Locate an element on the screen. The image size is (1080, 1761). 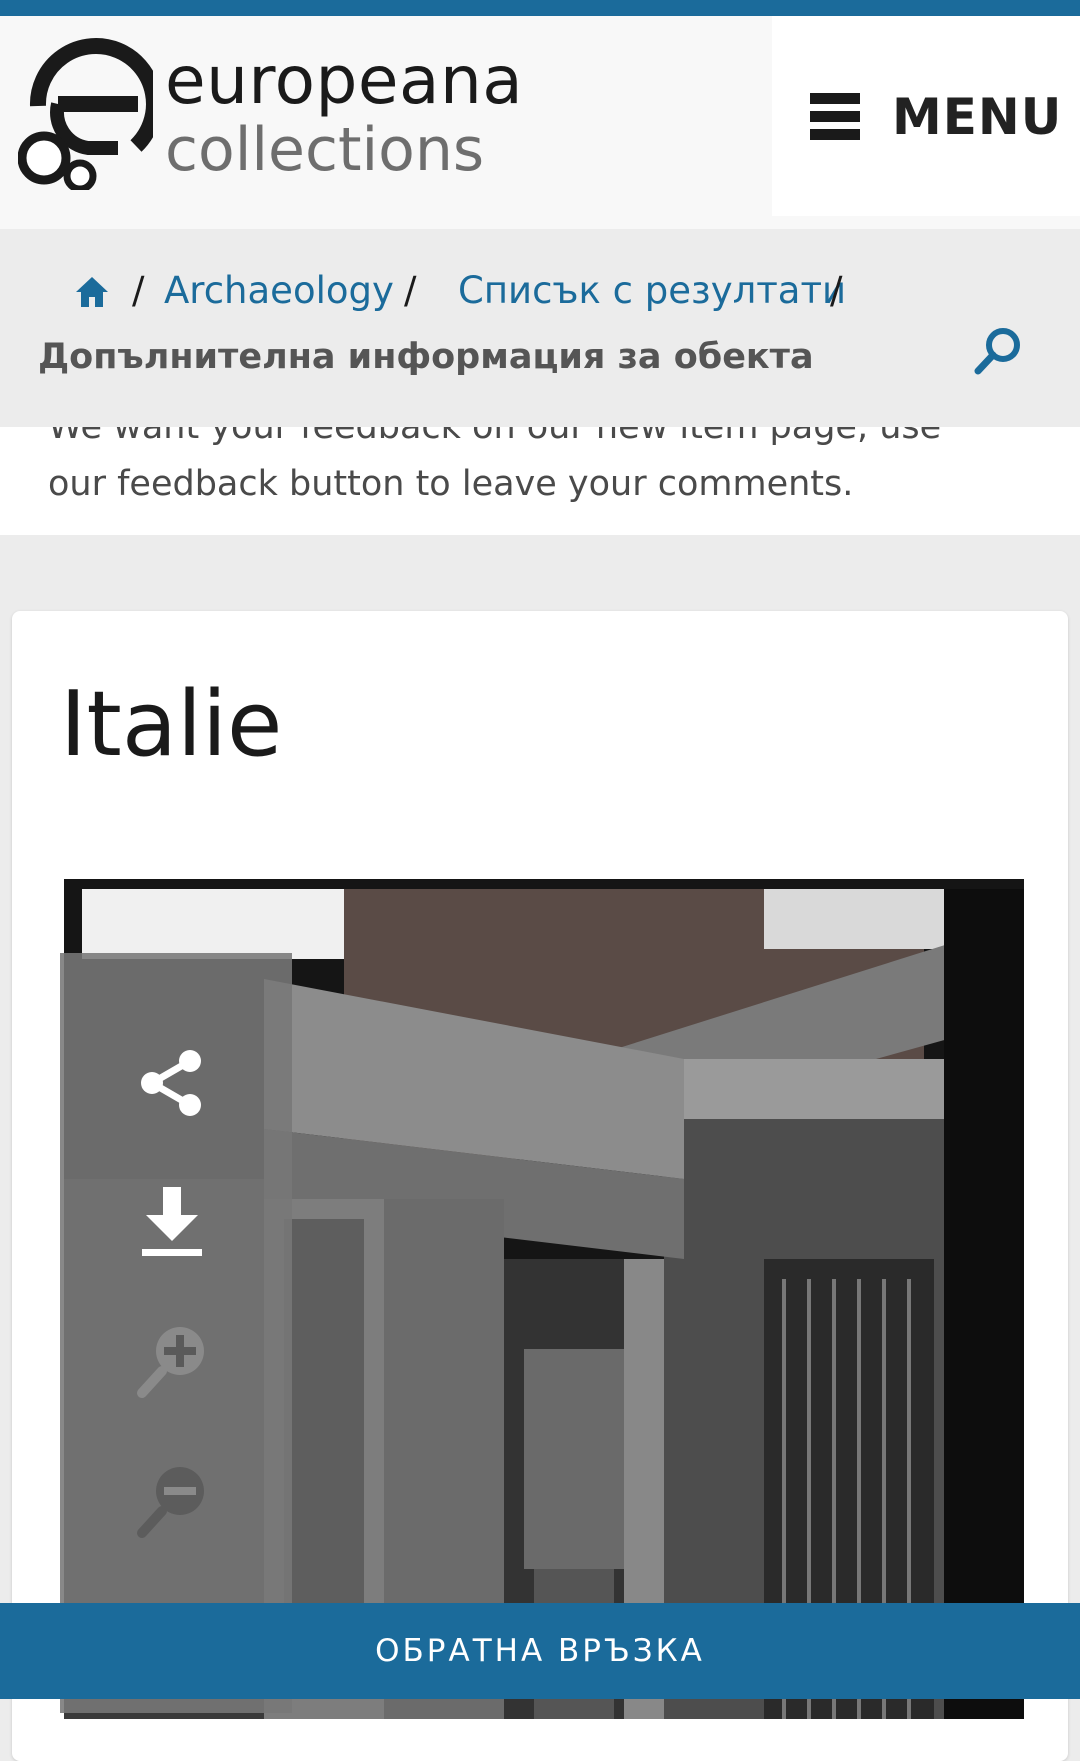
europeana-logo-icon is located at coordinates (89, 115).